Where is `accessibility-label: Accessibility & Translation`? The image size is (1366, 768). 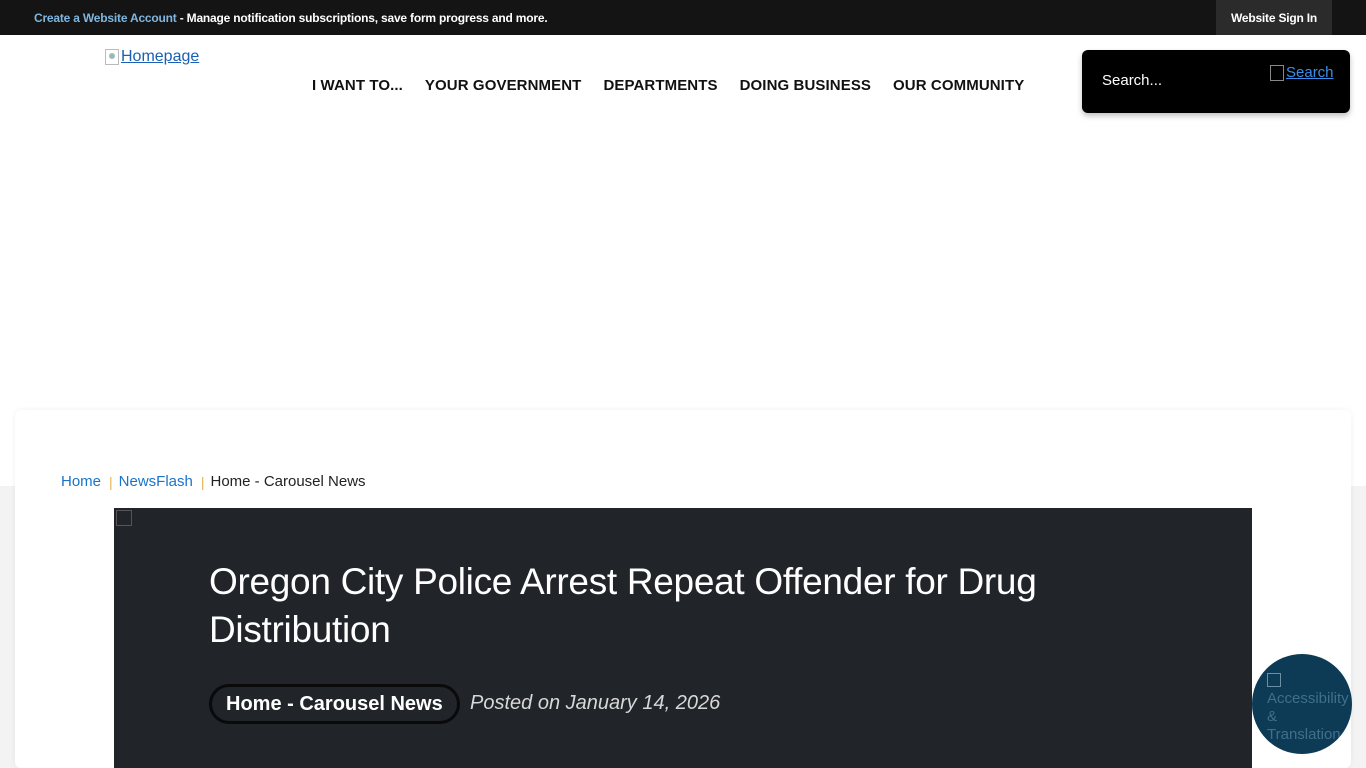 accessibility-label: Accessibility & Translation is located at coordinates (1308, 708).